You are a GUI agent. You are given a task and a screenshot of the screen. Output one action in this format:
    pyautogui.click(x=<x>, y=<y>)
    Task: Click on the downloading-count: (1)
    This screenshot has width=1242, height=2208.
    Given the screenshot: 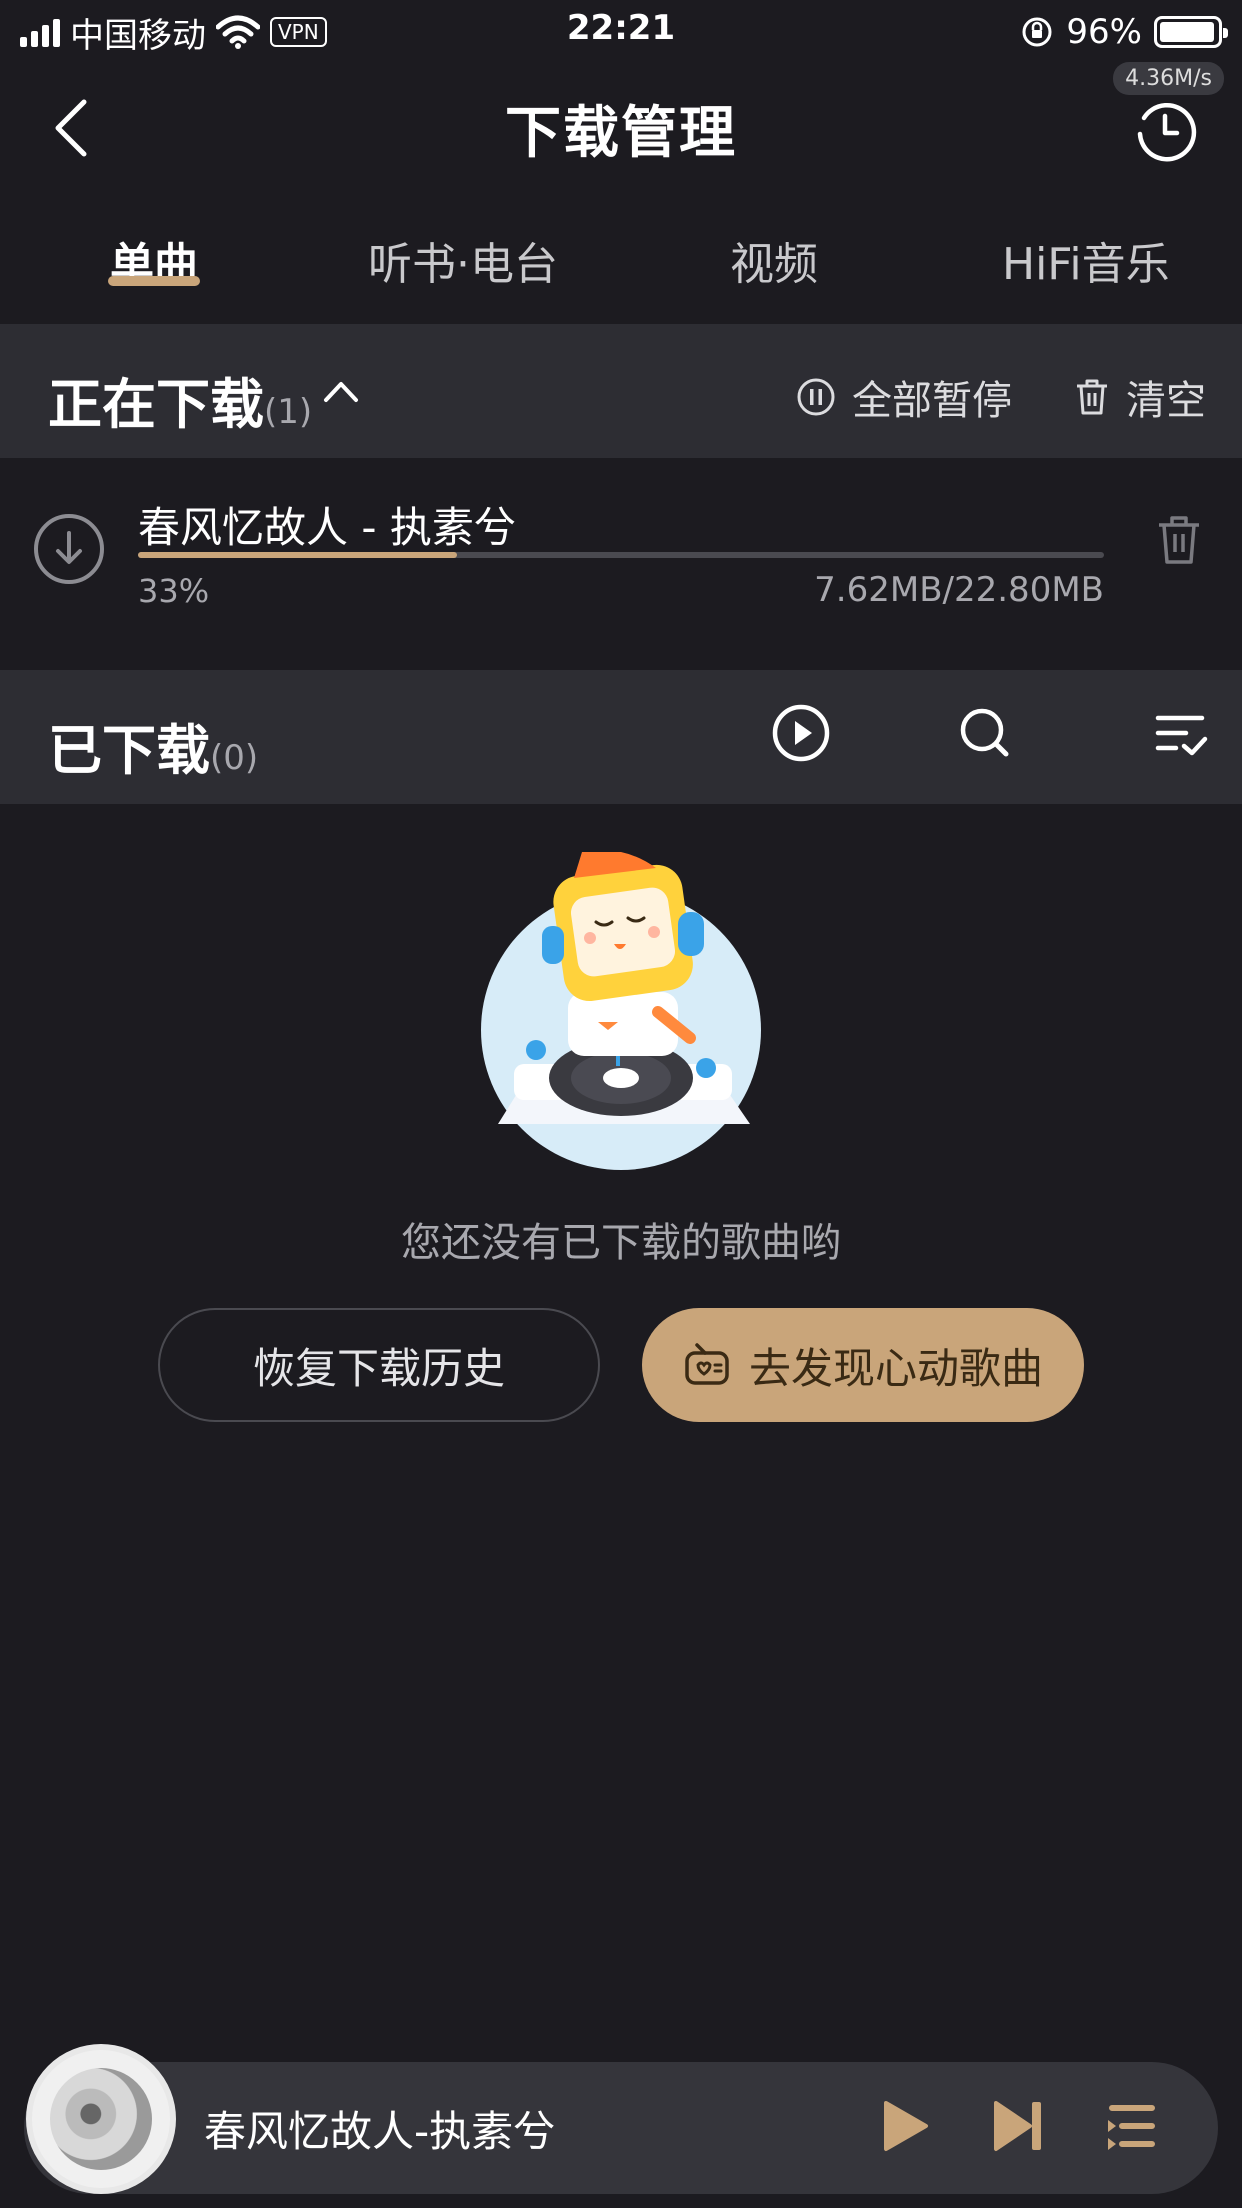 What is the action you would take?
    pyautogui.click(x=288, y=412)
    